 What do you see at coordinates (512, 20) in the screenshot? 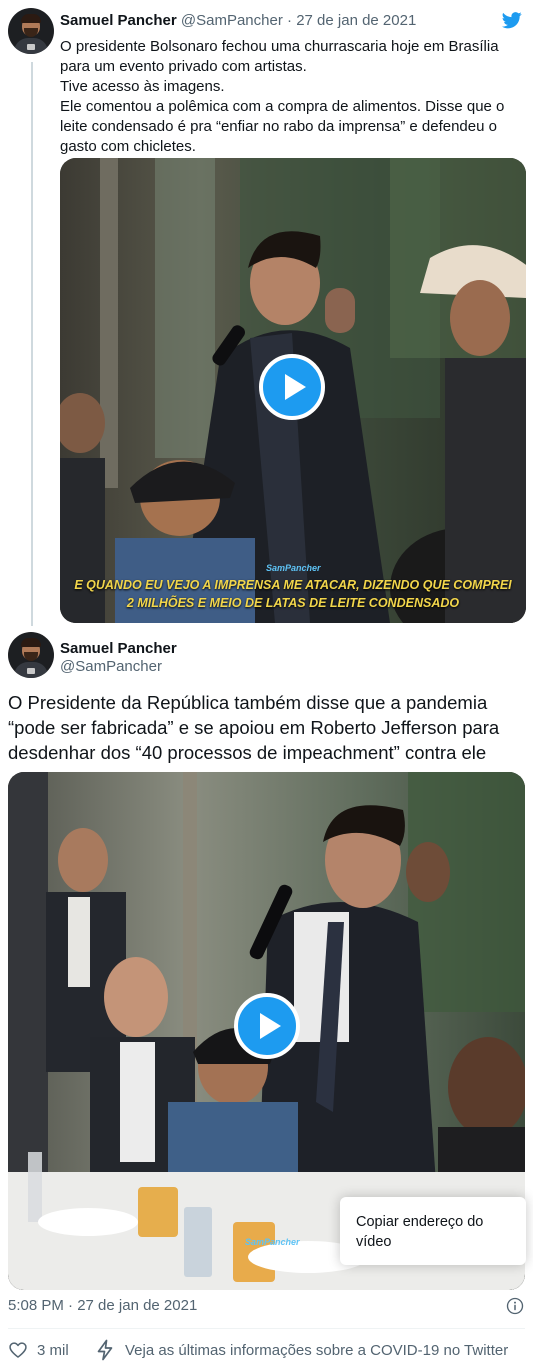
I see `twitter-bird-icon` at bounding box center [512, 20].